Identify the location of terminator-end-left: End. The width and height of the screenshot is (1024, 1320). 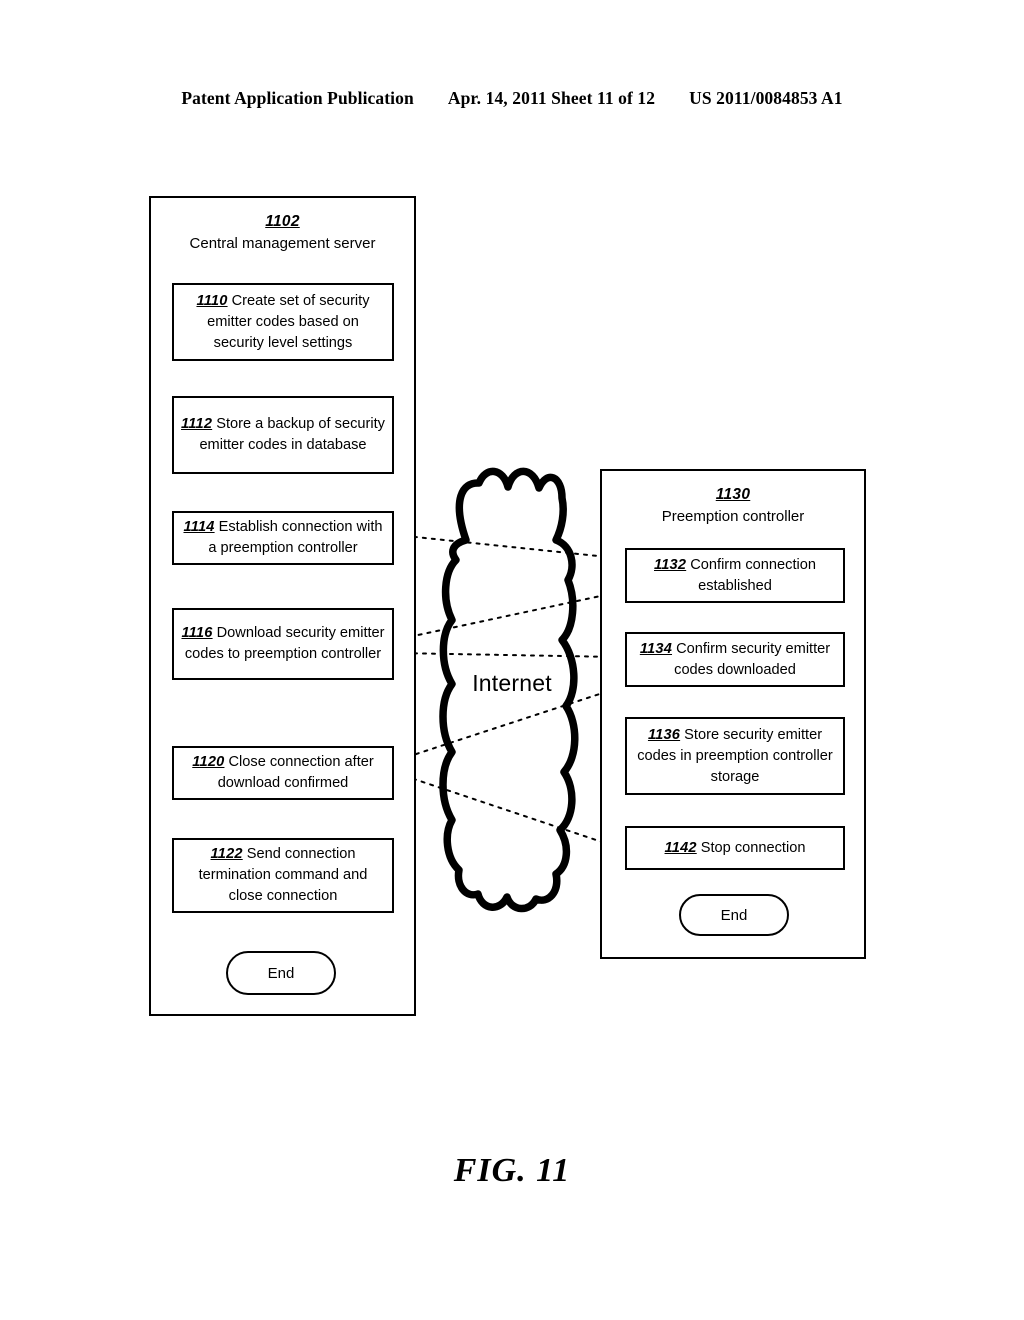
(281, 973).